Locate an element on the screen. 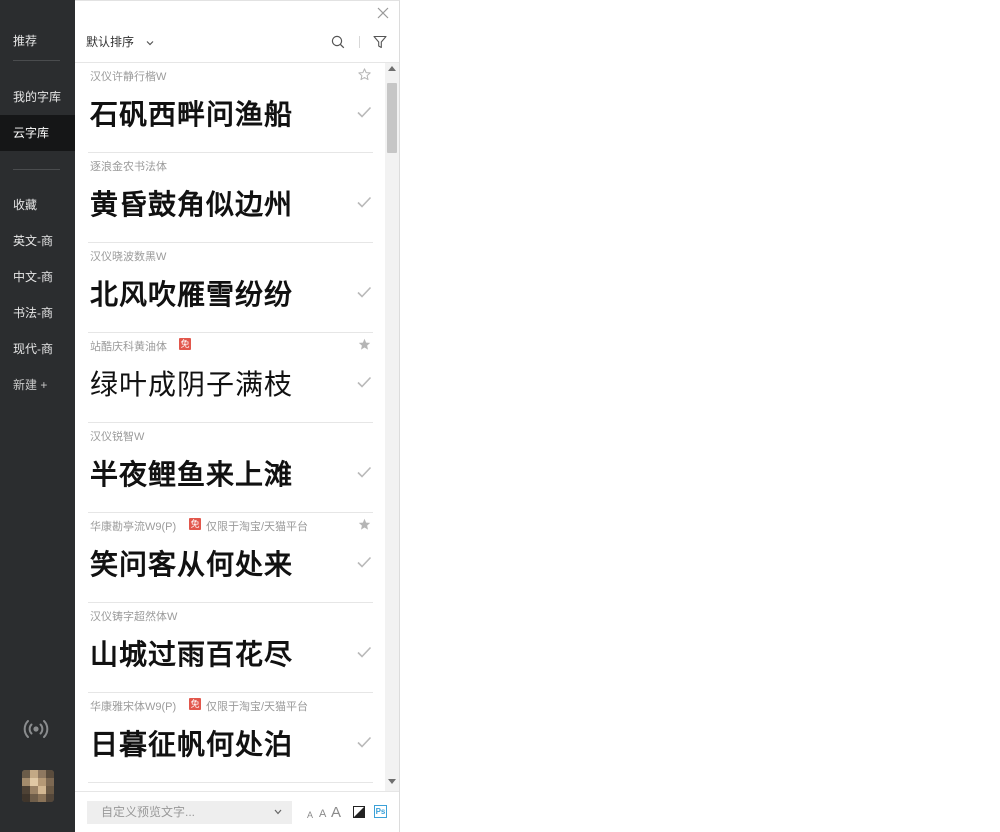  search-icon is located at coordinates (338, 42).